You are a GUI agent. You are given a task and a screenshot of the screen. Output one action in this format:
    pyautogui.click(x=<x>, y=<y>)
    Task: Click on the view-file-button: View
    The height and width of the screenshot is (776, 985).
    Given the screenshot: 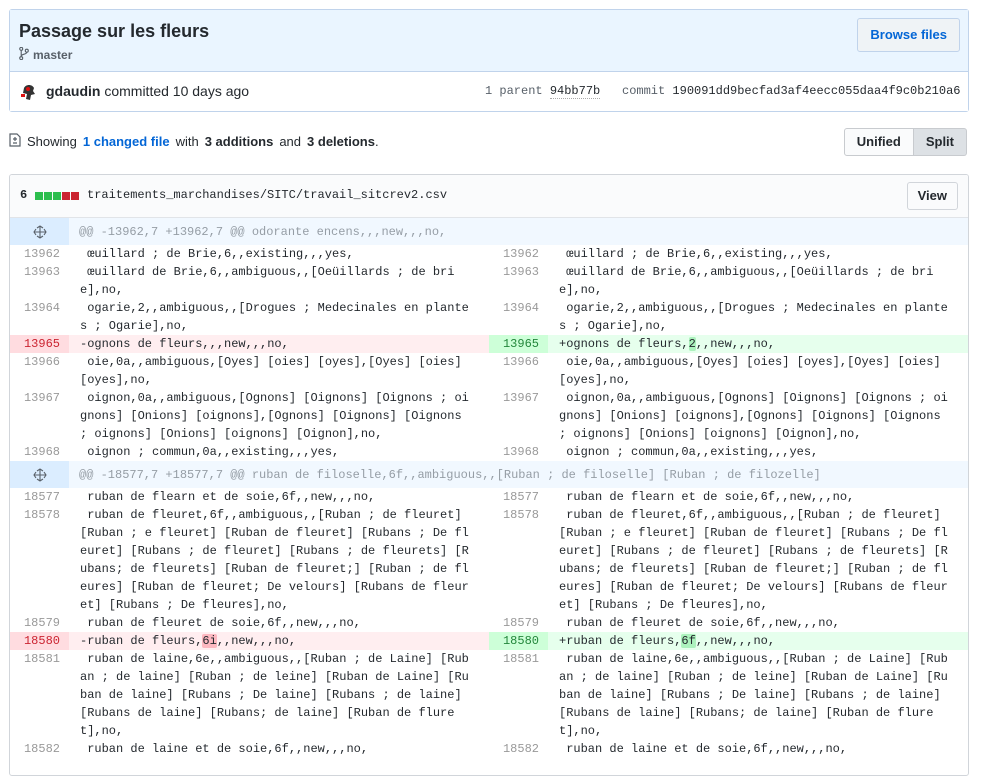 What is the action you would take?
    pyautogui.click(x=932, y=196)
    